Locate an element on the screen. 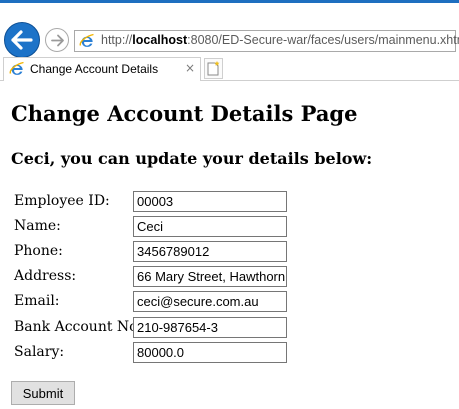 The height and width of the screenshot is (409, 459). bank-account-field is located at coordinates (210, 327).